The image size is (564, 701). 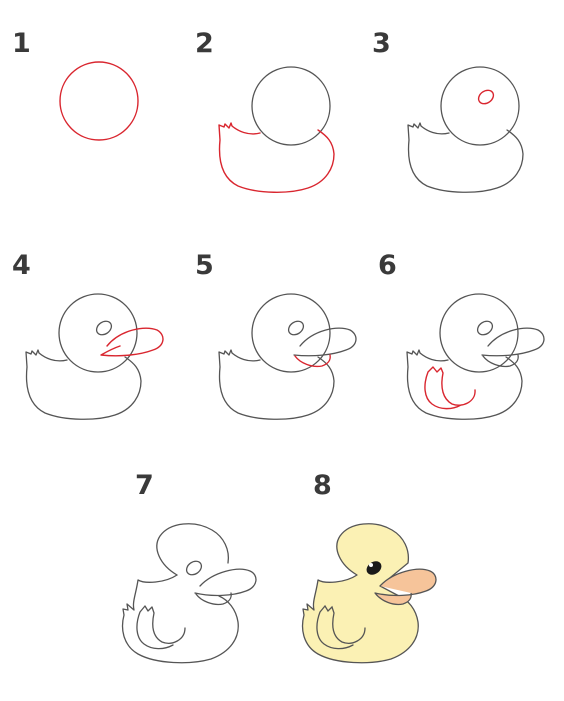 I want to click on step-8-drawing, so click(x=369, y=593).